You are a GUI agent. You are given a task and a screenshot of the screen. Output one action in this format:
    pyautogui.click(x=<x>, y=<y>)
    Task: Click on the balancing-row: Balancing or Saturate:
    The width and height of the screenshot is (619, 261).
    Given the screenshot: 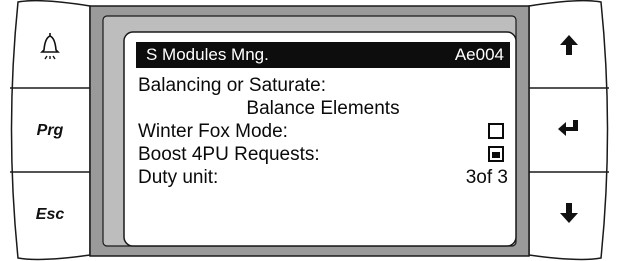 What is the action you would take?
    pyautogui.click(x=323, y=86)
    